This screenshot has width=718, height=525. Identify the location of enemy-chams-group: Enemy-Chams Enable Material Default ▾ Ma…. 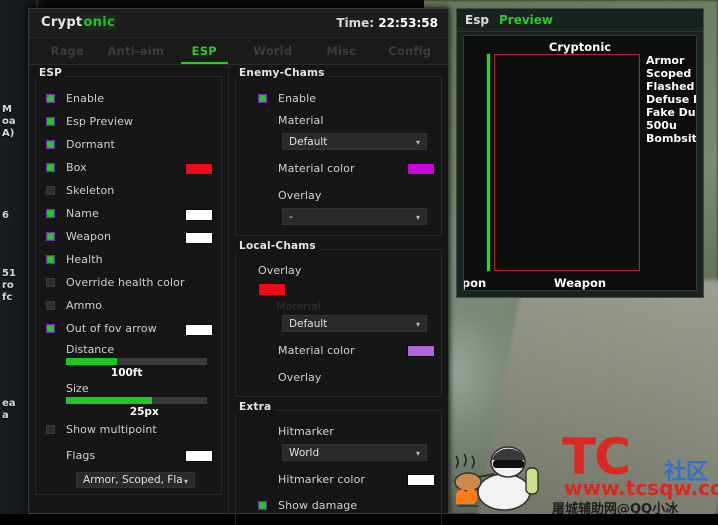
(338, 151).